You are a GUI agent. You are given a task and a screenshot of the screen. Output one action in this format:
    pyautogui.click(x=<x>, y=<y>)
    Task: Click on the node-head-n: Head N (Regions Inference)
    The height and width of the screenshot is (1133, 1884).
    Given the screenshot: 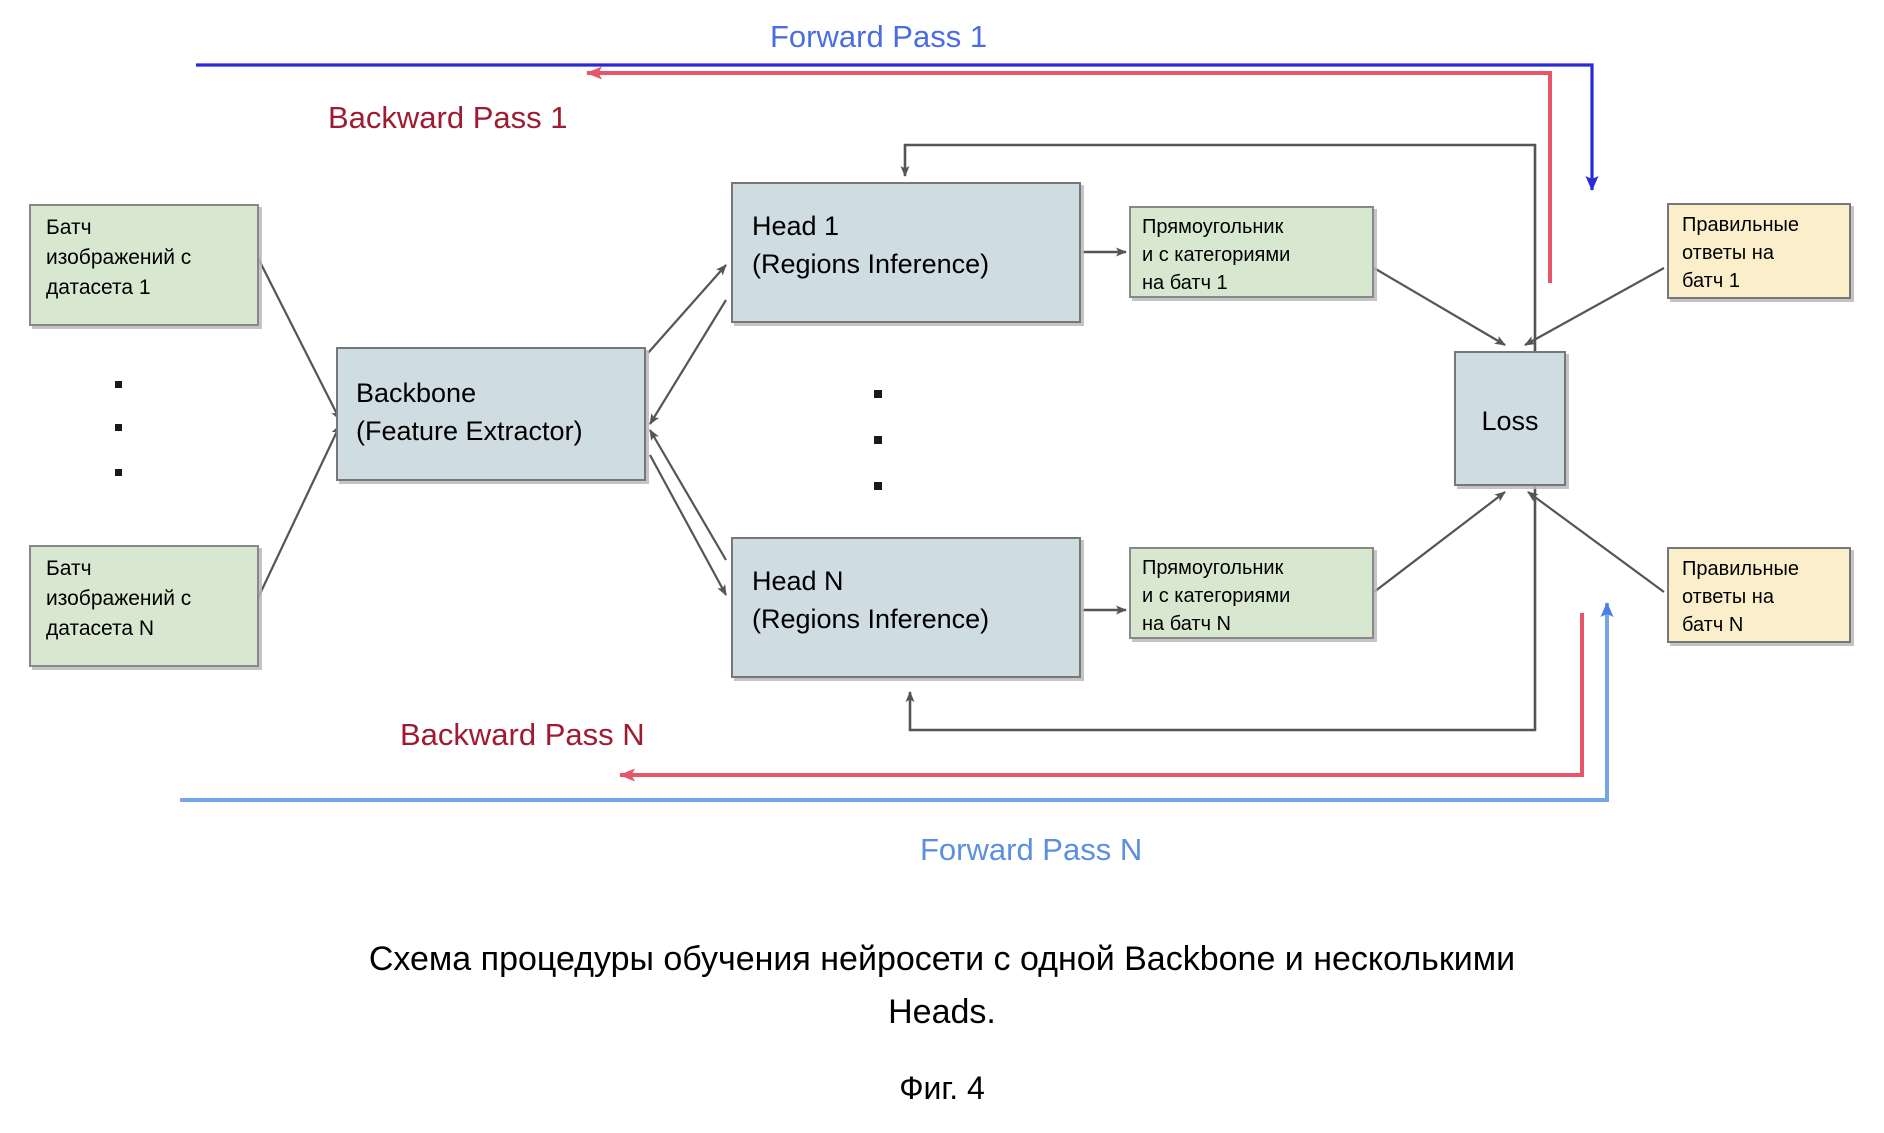 What is the action you would take?
    pyautogui.click(x=906, y=607)
    